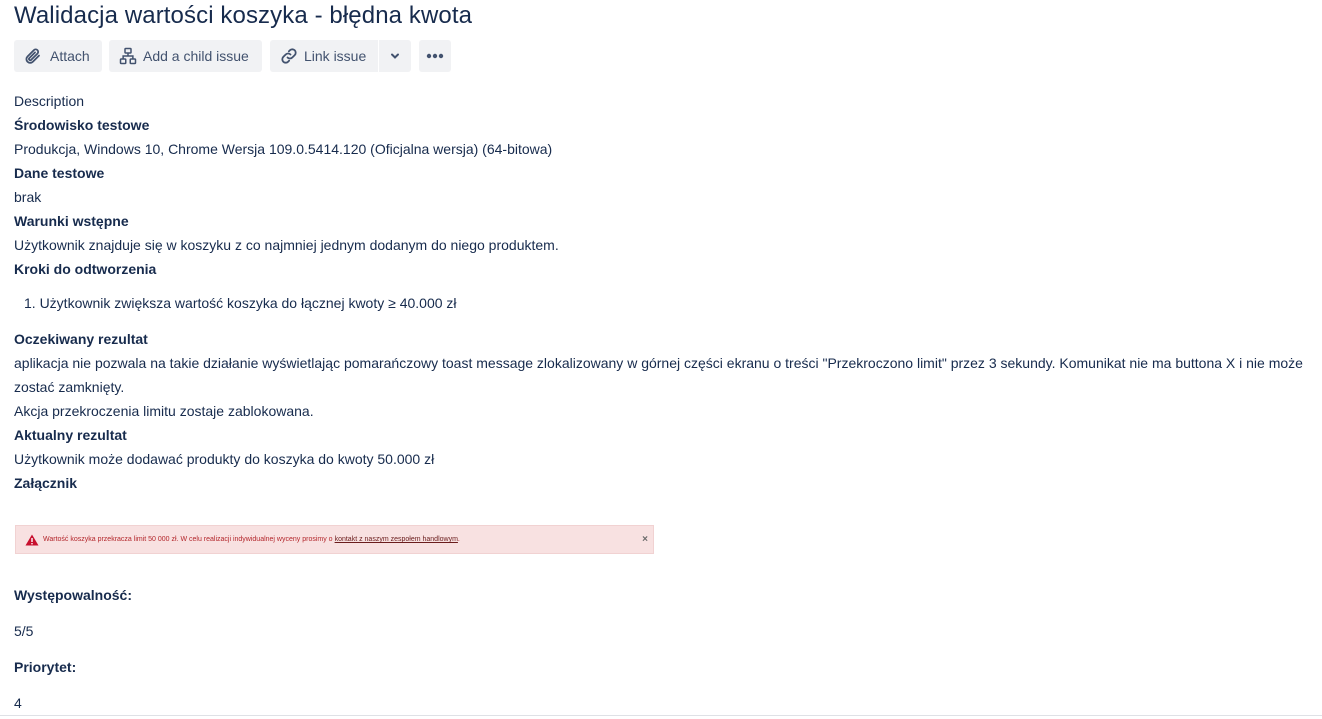 This screenshot has width=1322, height=719. Describe the element at coordinates (70, 435) in the screenshot. I see `actual-heading: Aktualny rezultat` at that location.